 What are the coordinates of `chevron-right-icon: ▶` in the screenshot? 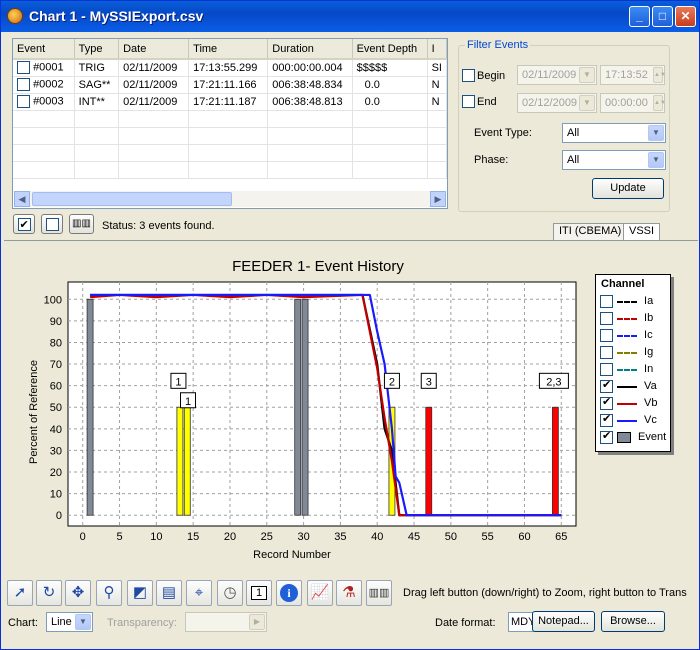 It's located at (257, 622).